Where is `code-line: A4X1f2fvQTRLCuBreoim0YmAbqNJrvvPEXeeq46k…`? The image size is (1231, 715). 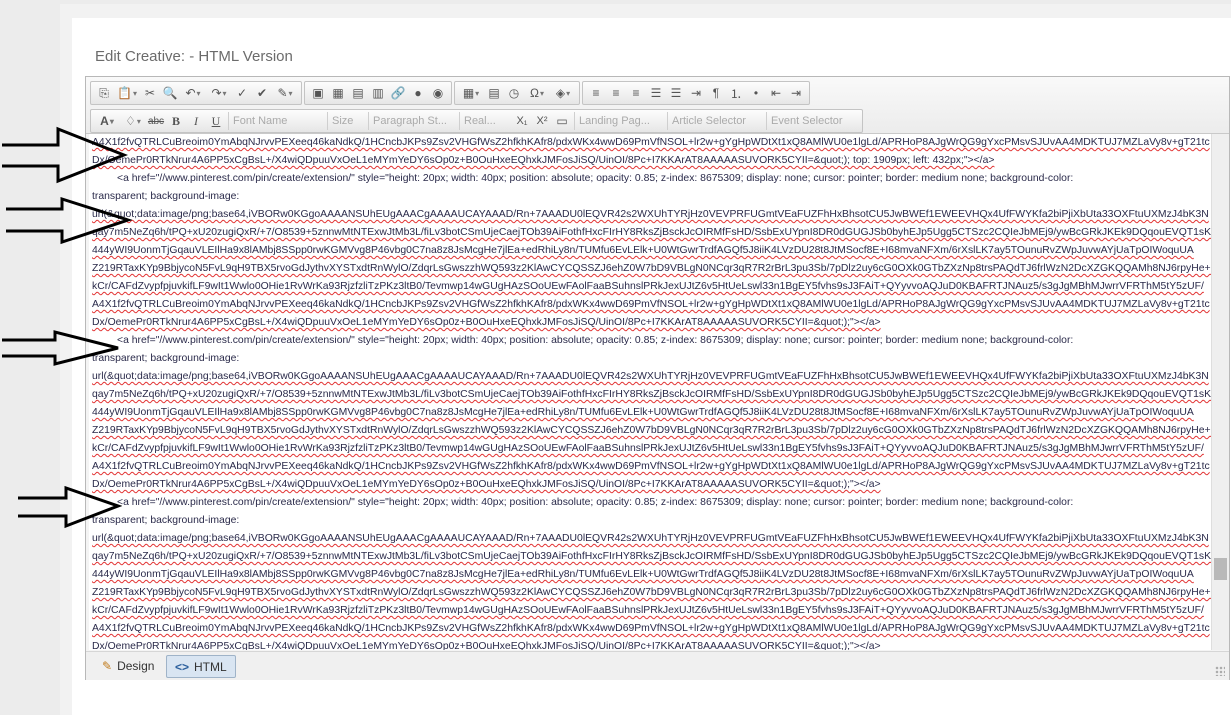 code-line: A4X1f2fvQTRLCuBreoim0YmAbqNJrvvPEXeeq46k… is located at coordinates (650, 143).